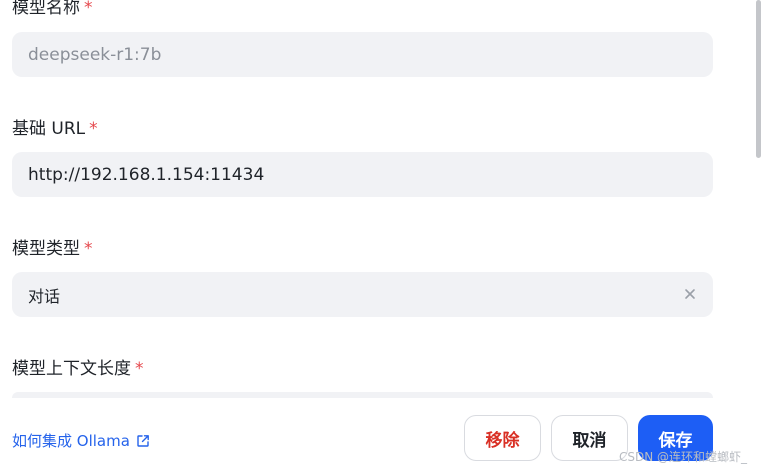 This screenshot has width=761, height=470. I want to click on model-name-field, so click(362, 54).